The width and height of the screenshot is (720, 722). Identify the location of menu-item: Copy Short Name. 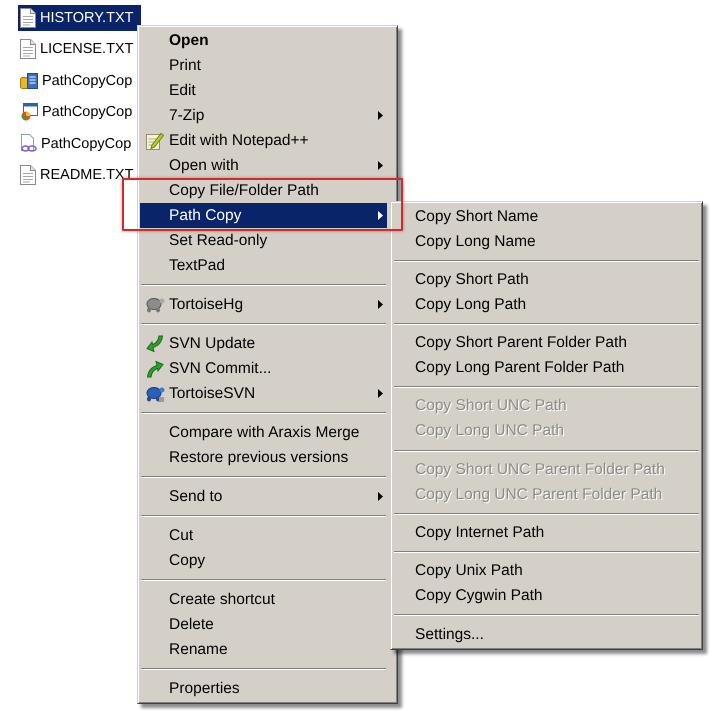
(546, 216).